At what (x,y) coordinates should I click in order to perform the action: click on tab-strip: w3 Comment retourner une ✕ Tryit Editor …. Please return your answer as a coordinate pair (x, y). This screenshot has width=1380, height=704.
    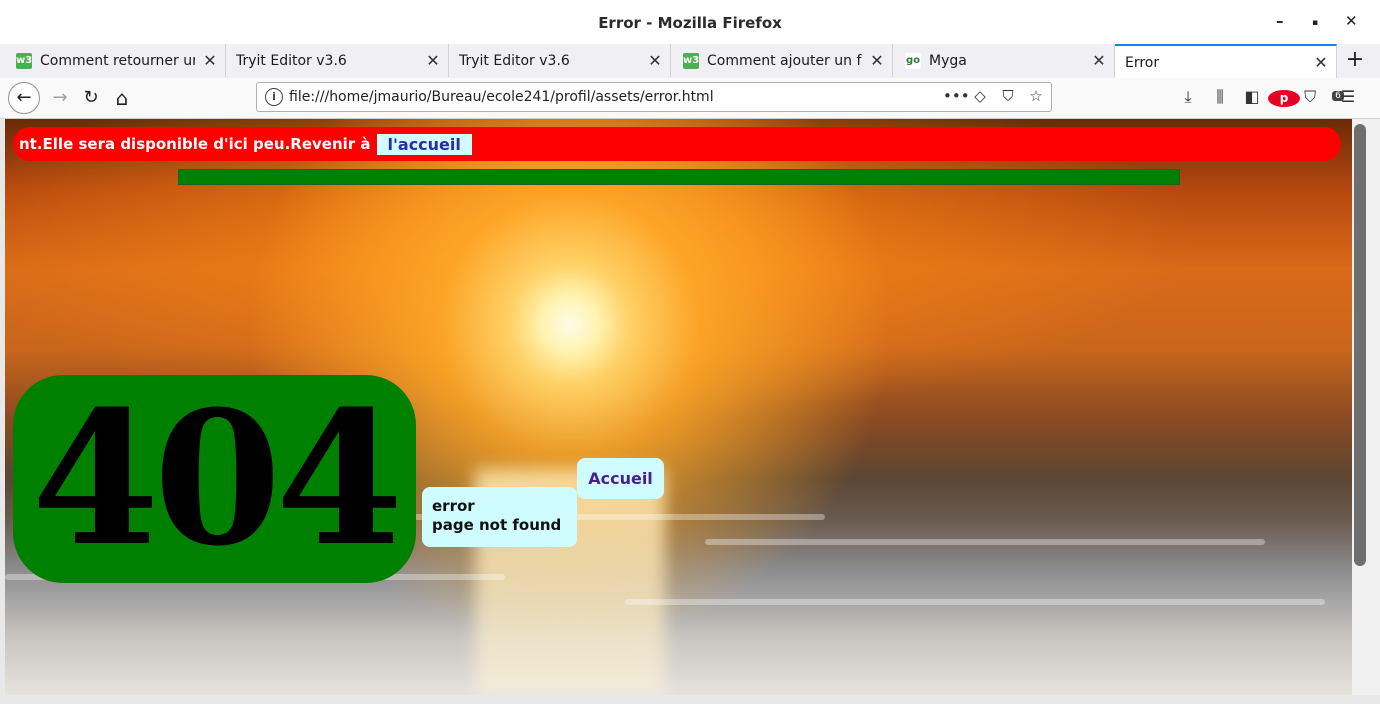
    Looking at the image, I should click on (690, 61).